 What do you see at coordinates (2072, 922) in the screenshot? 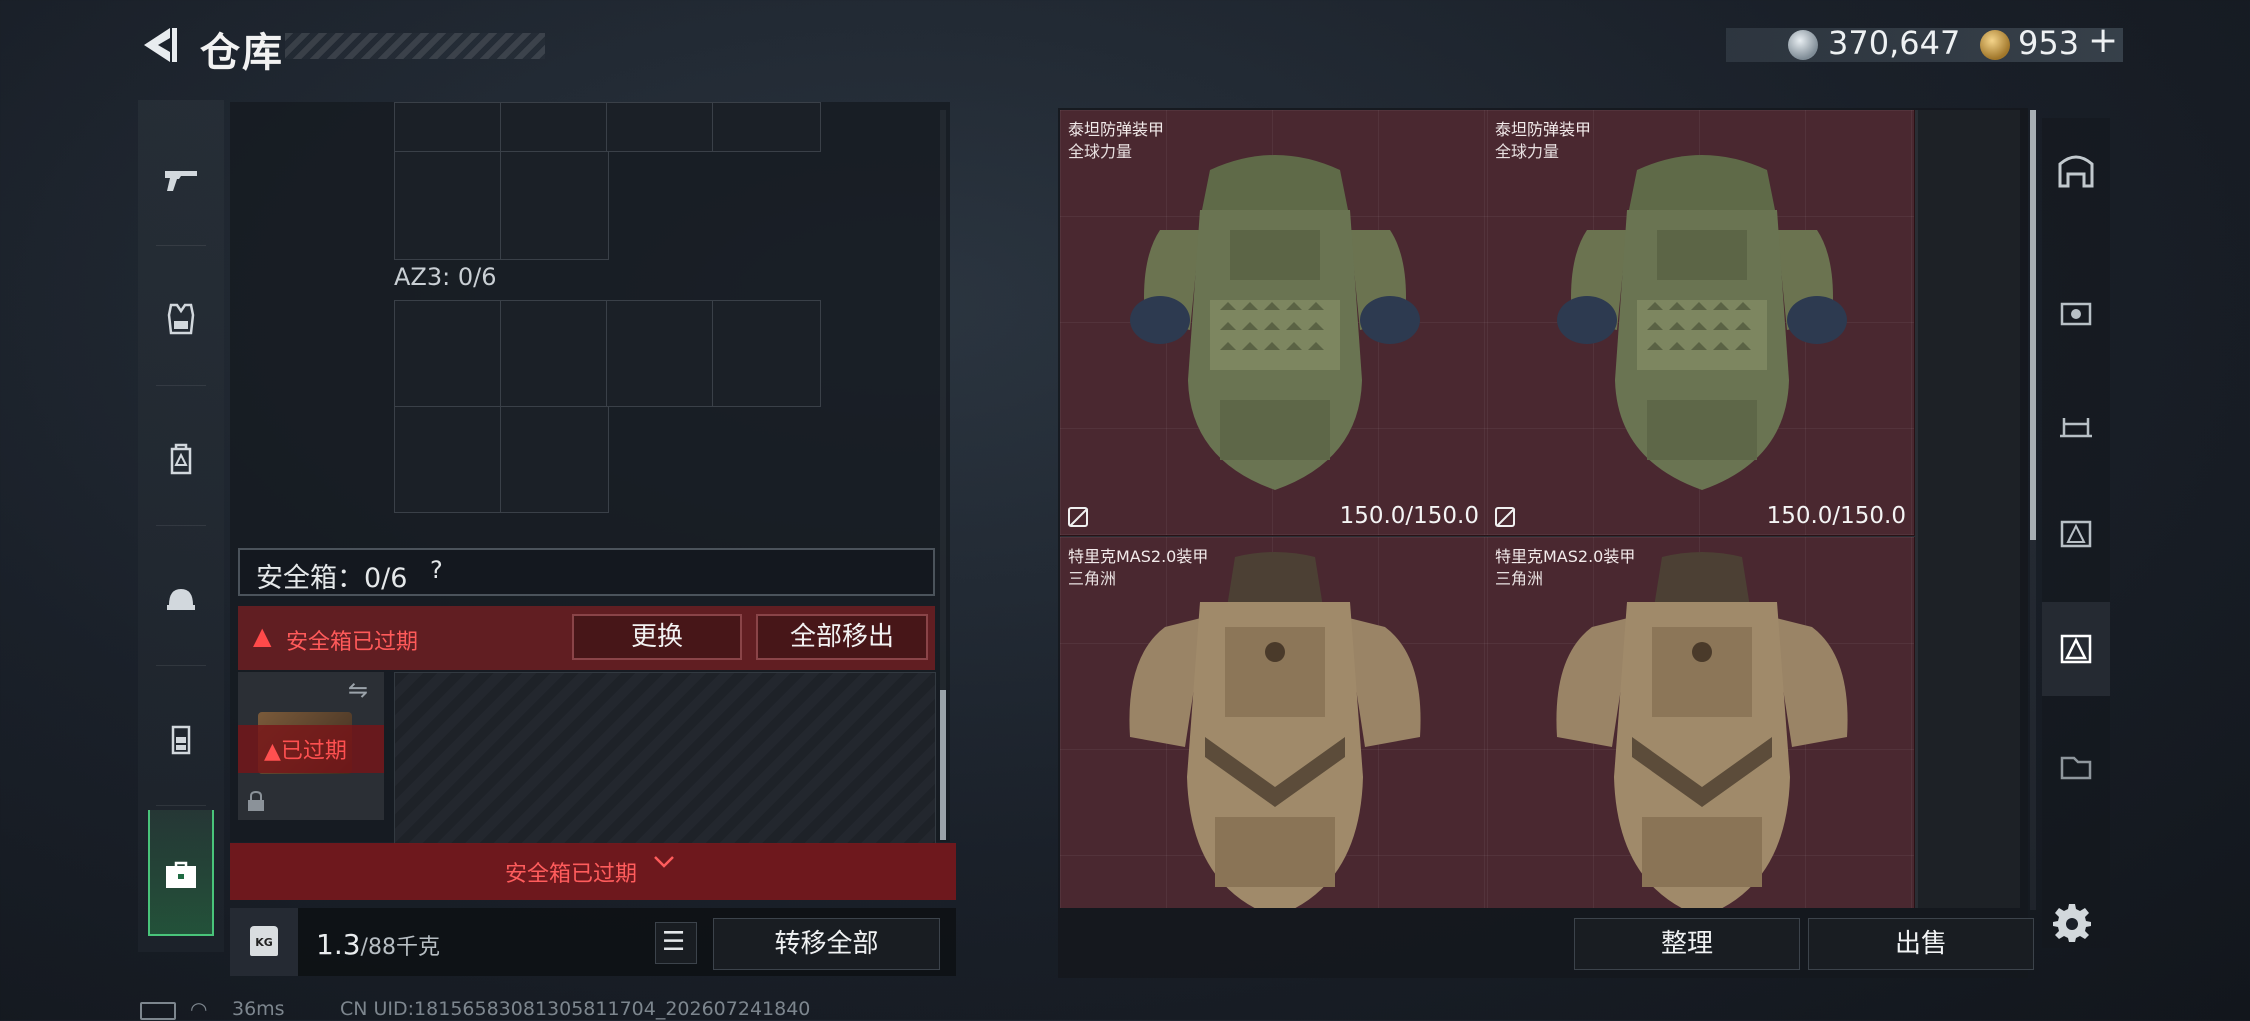
I see `gear-icon` at bounding box center [2072, 922].